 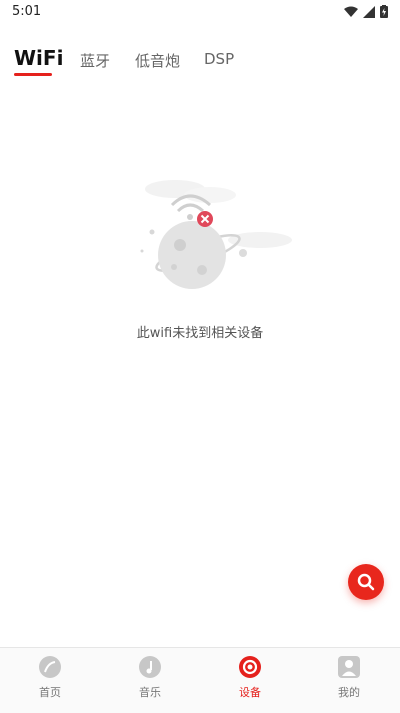 I want to click on device-icon, so click(x=250, y=667).